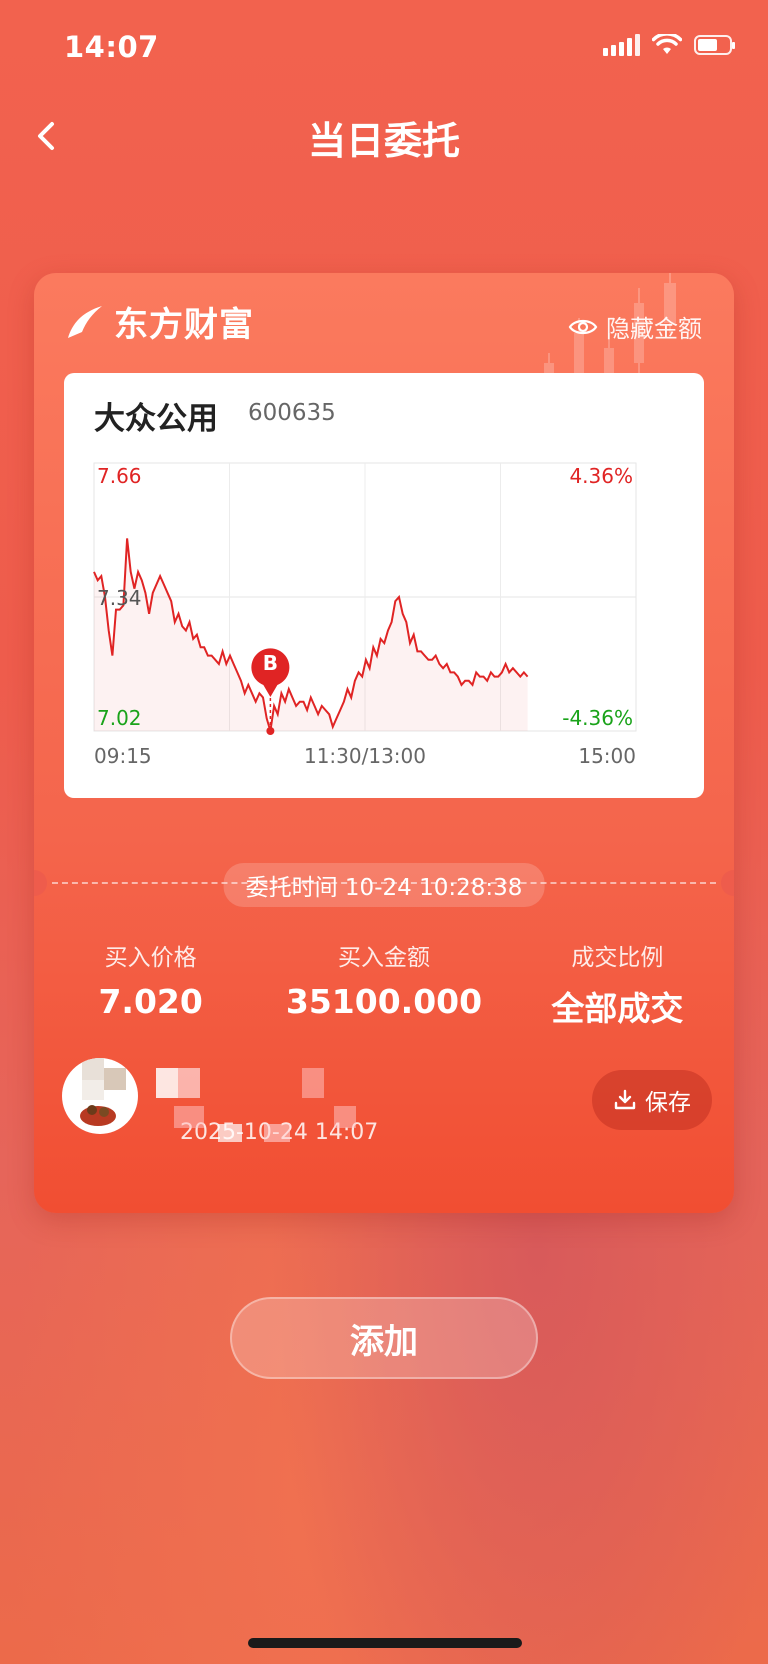 This screenshot has height=1664, width=768. Describe the element at coordinates (617, 958) in the screenshot. I see `stat-label: 成交比例` at that location.